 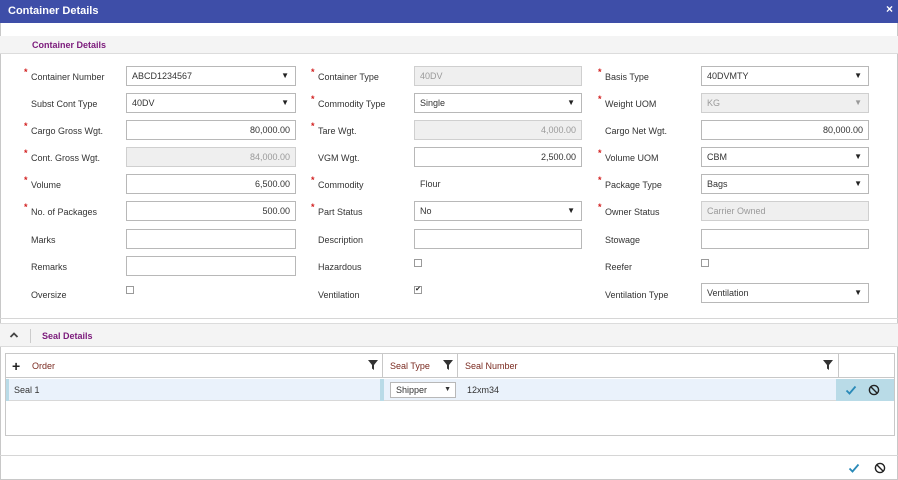 What do you see at coordinates (483, 390) in the screenshot?
I see `cell-seal-number: 12xm34` at bounding box center [483, 390].